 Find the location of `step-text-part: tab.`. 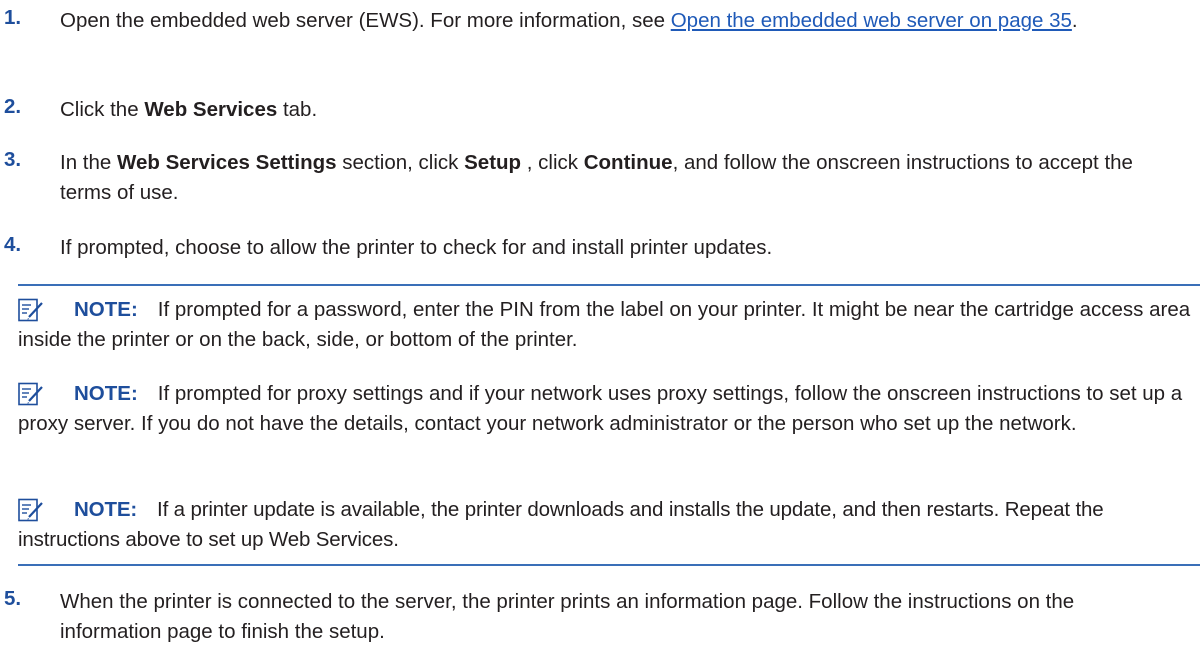

step-text-part: tab. is located at coordinates (297, 109).